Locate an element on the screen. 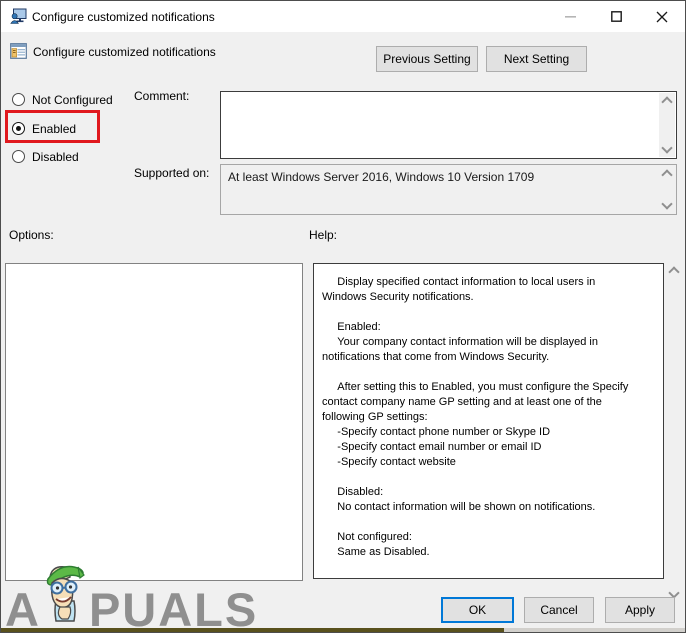  comment-field-container is located at coordinates (448, 125).